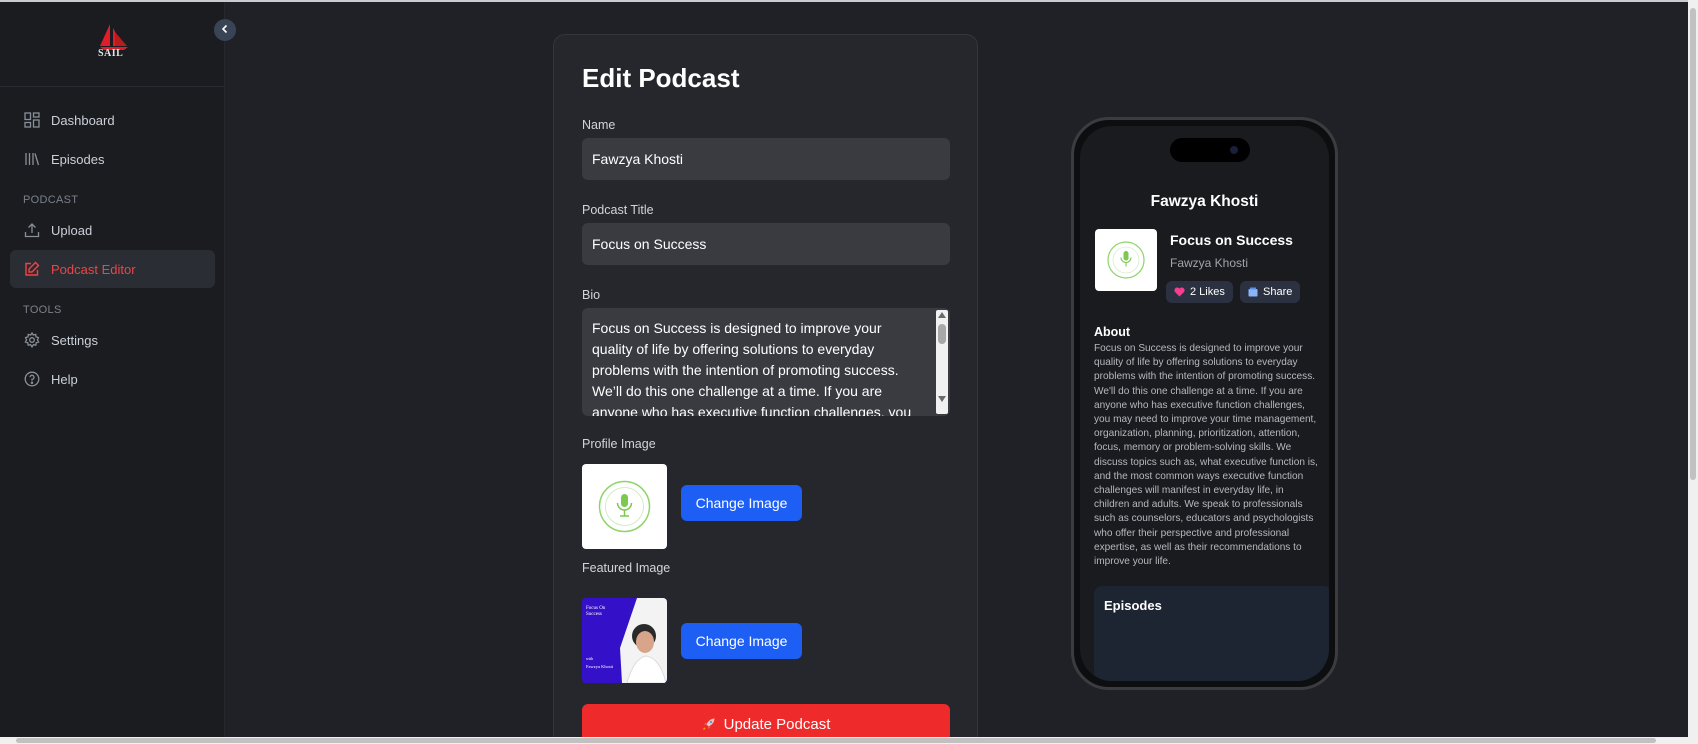  Describe the element at coordinates (590, 658) in the screenshot. I see `featured-image-with: with` at that location.